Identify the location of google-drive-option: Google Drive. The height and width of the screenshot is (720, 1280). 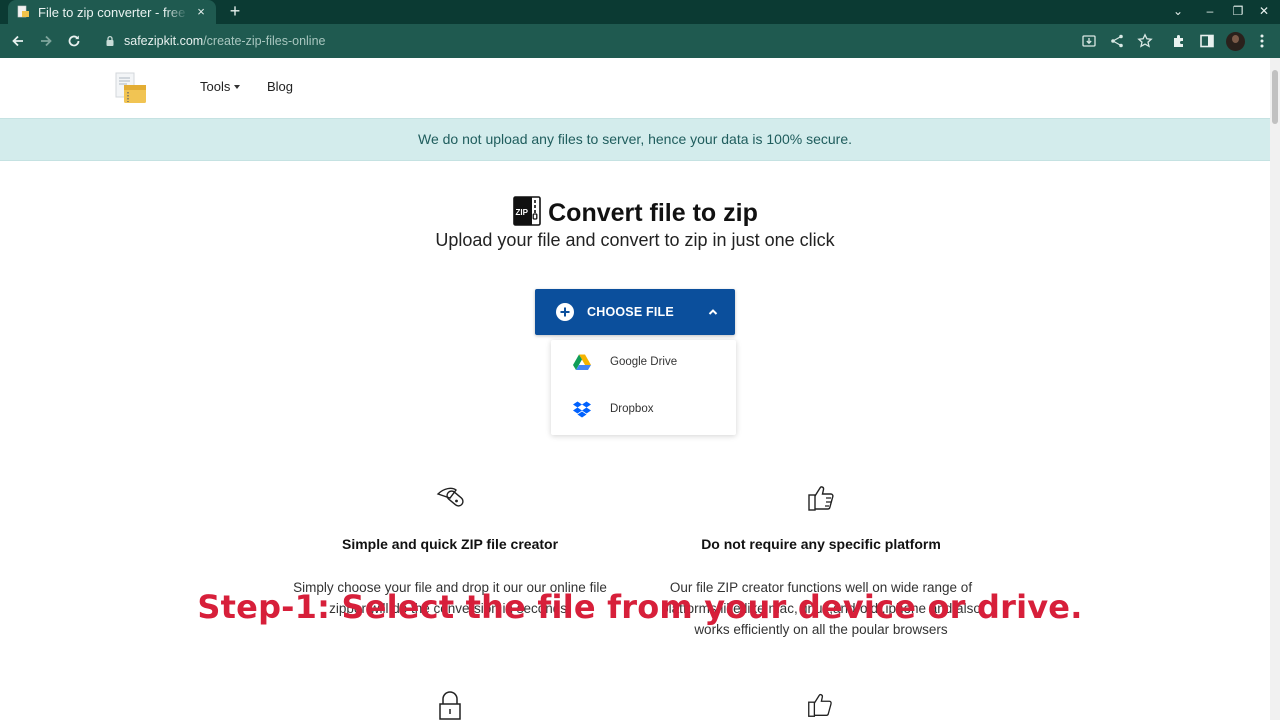
(643, 362).